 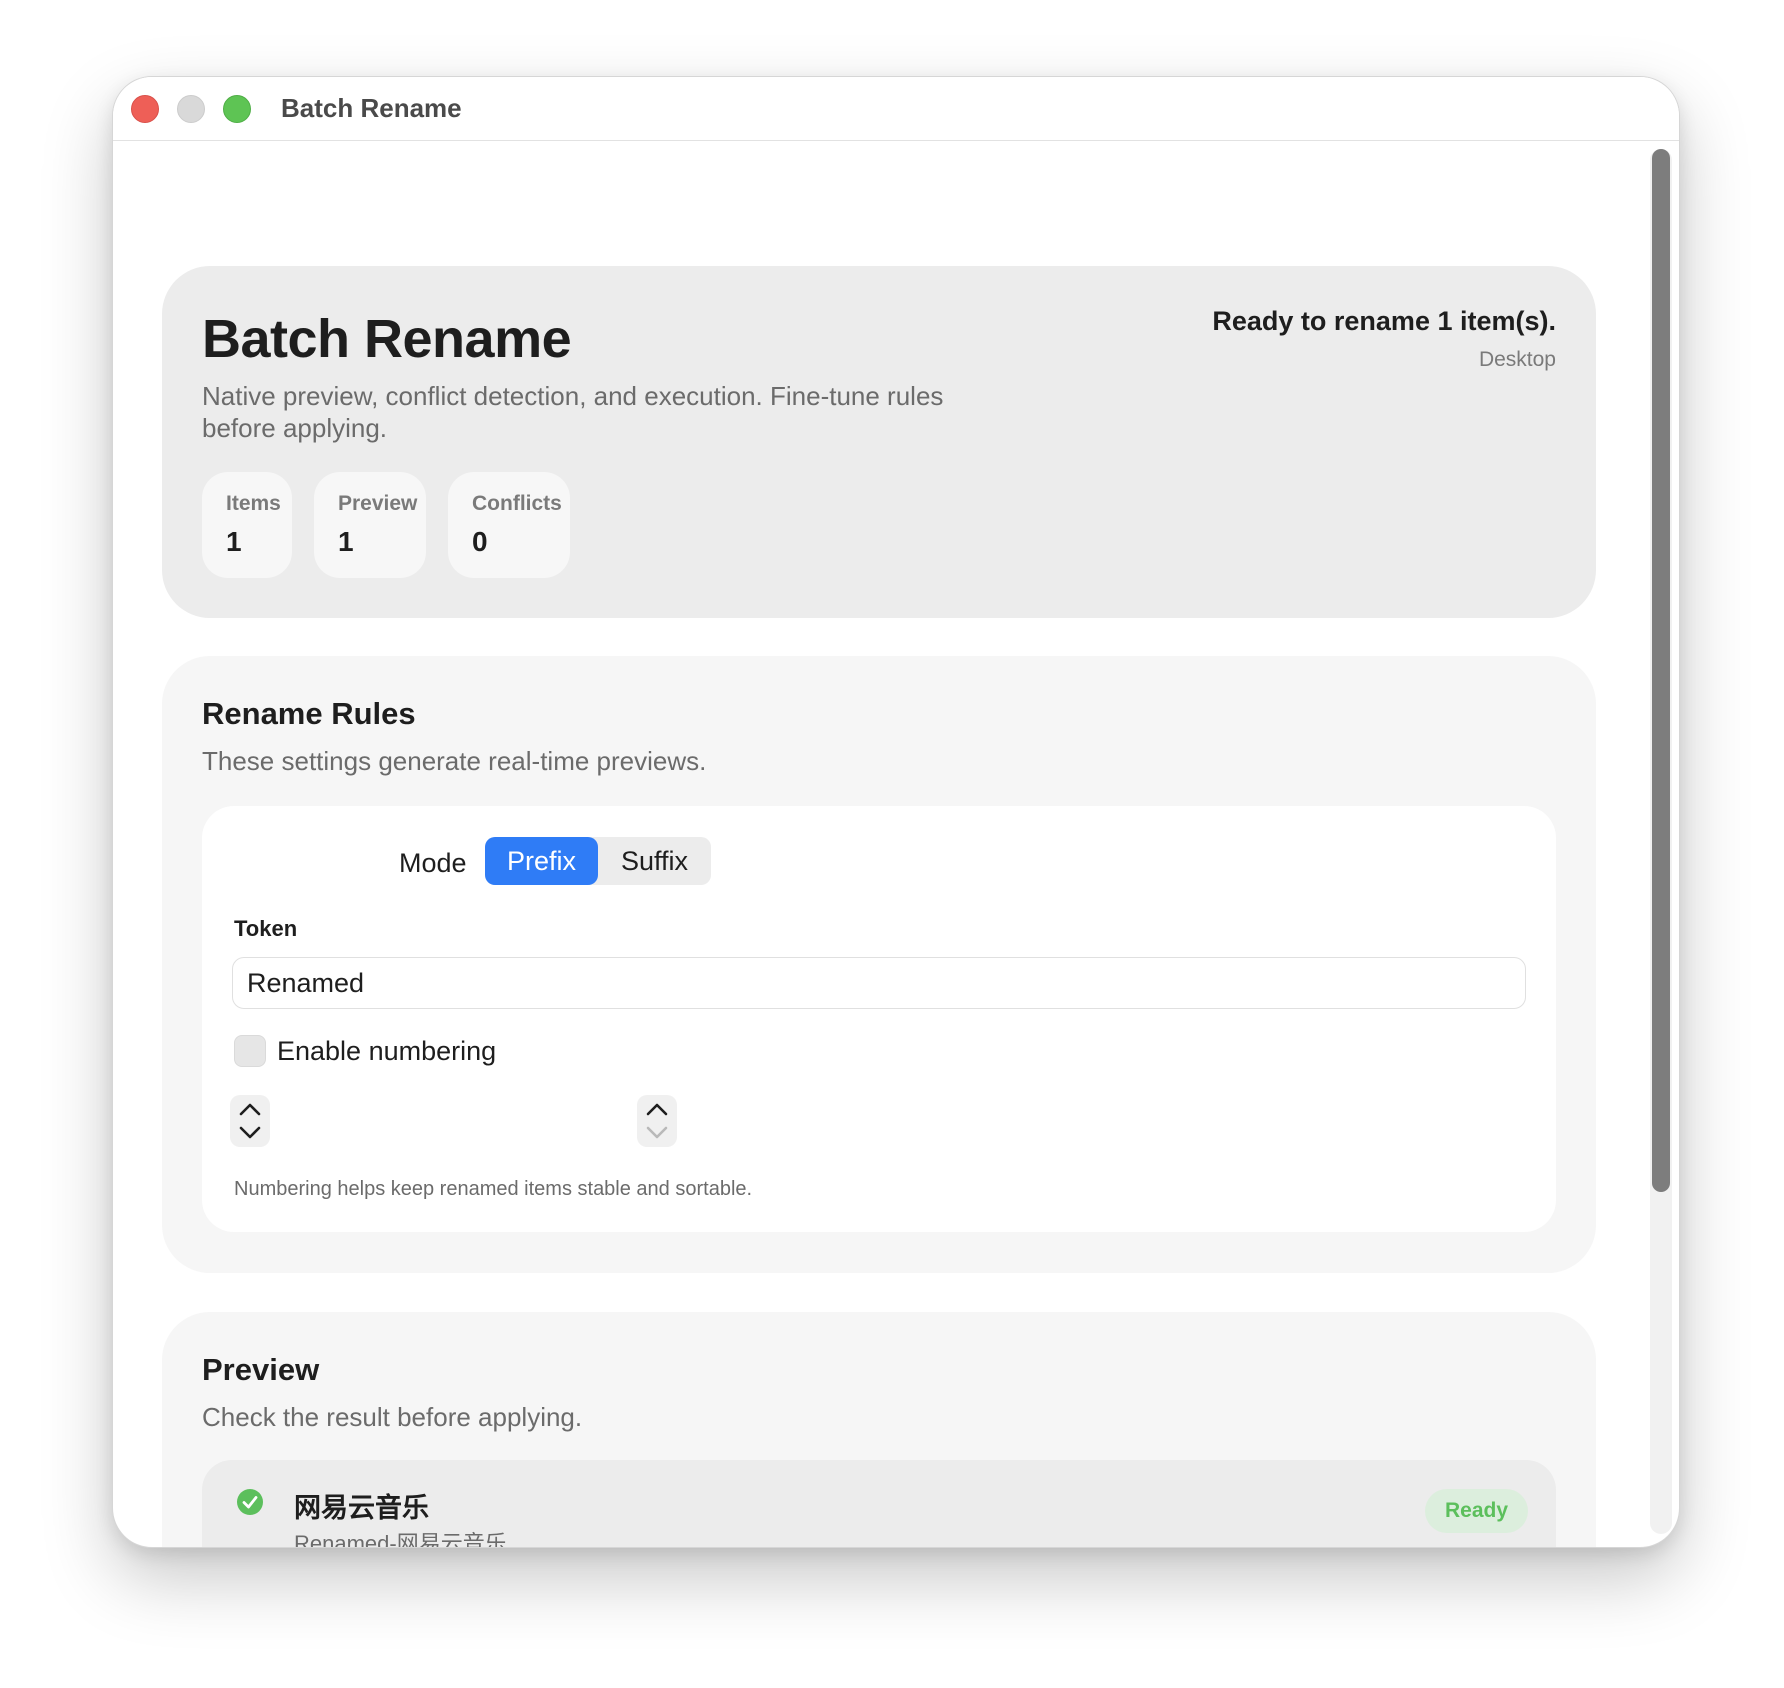 I want to click on start-number-stepper, so click(x=250, y=1121).